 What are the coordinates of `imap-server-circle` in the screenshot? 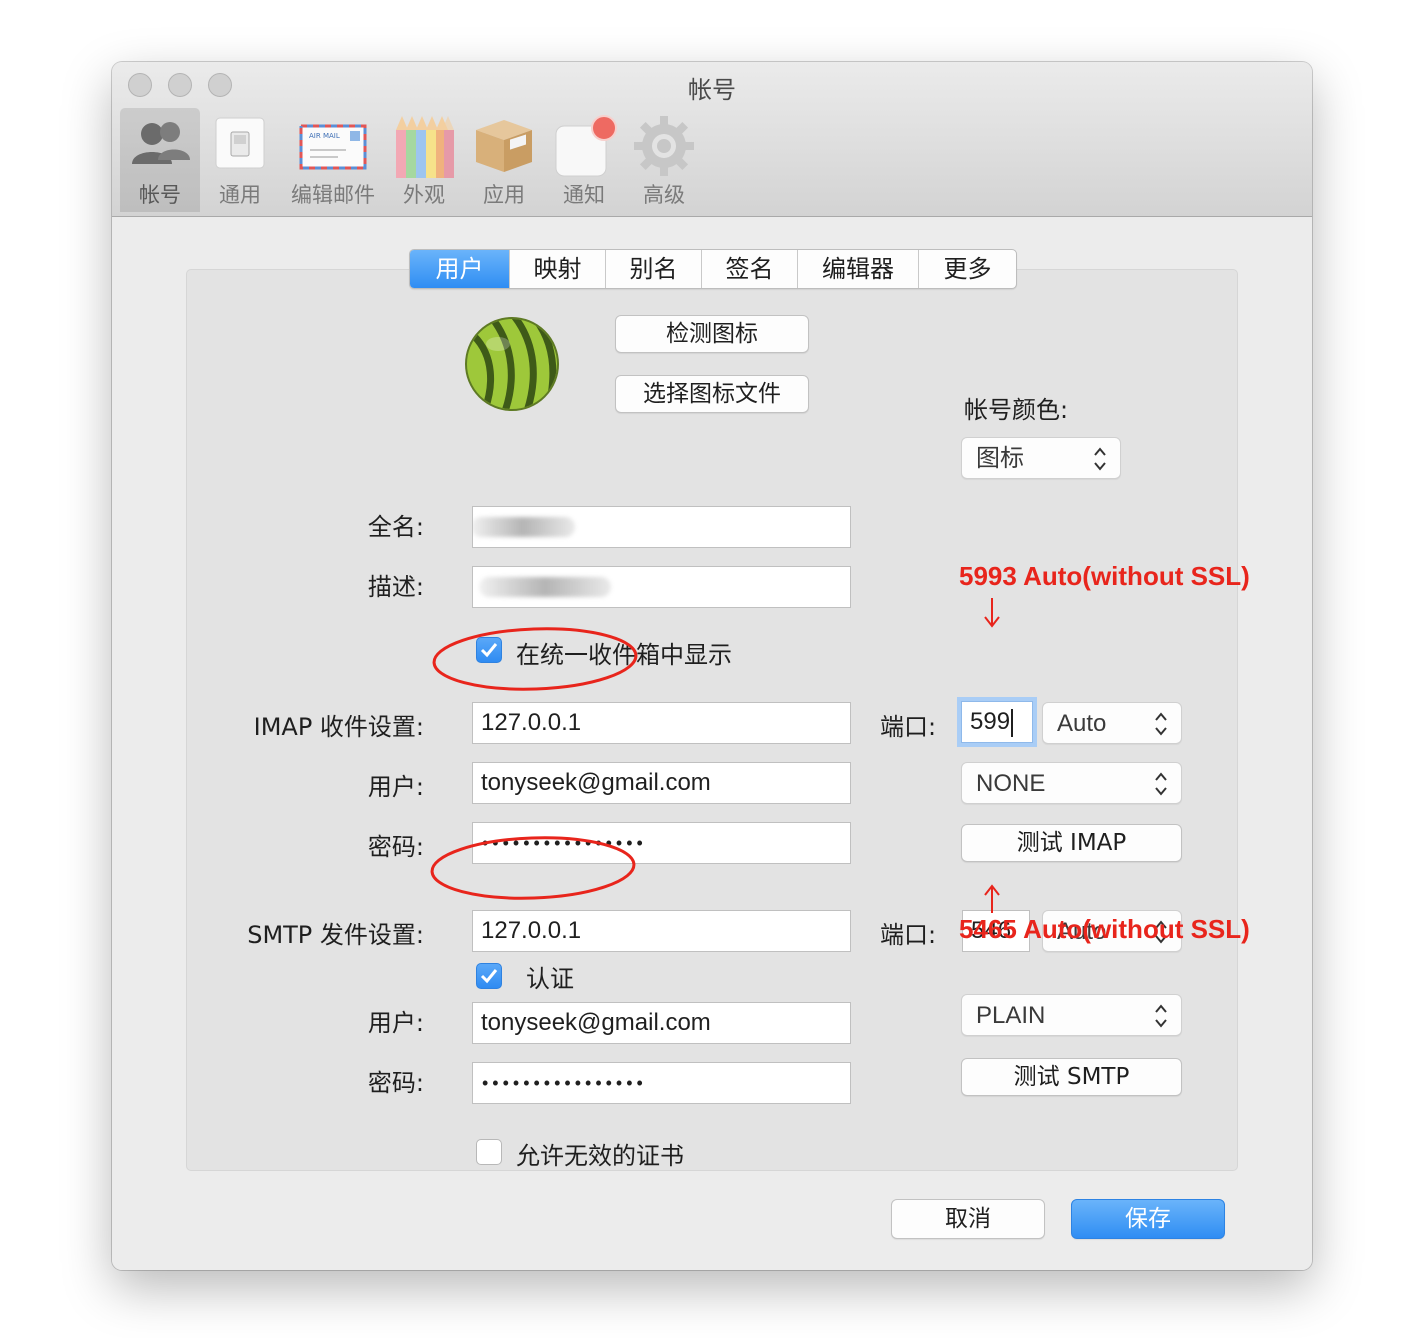 It's located at (535, 659).